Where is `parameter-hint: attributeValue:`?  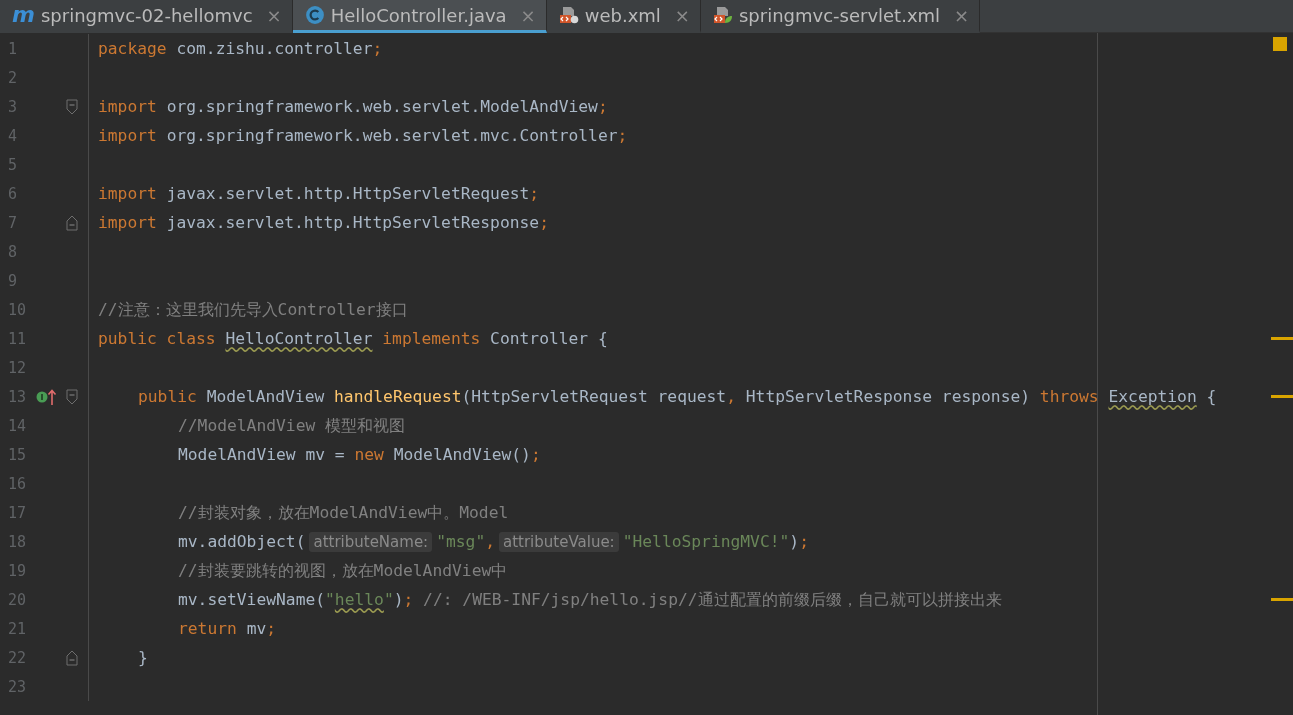
parameter-hint: attributeValue: is located at coordinates (559, 541).